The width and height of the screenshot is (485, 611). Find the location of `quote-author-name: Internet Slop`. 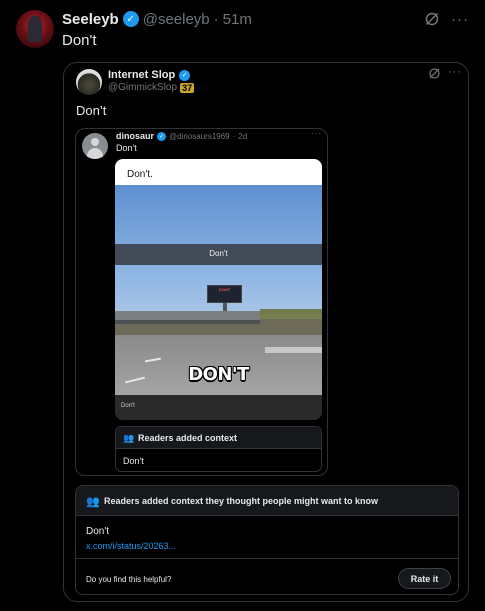

quote-author-name: Internet Slop is located at coordinates (141, 75).